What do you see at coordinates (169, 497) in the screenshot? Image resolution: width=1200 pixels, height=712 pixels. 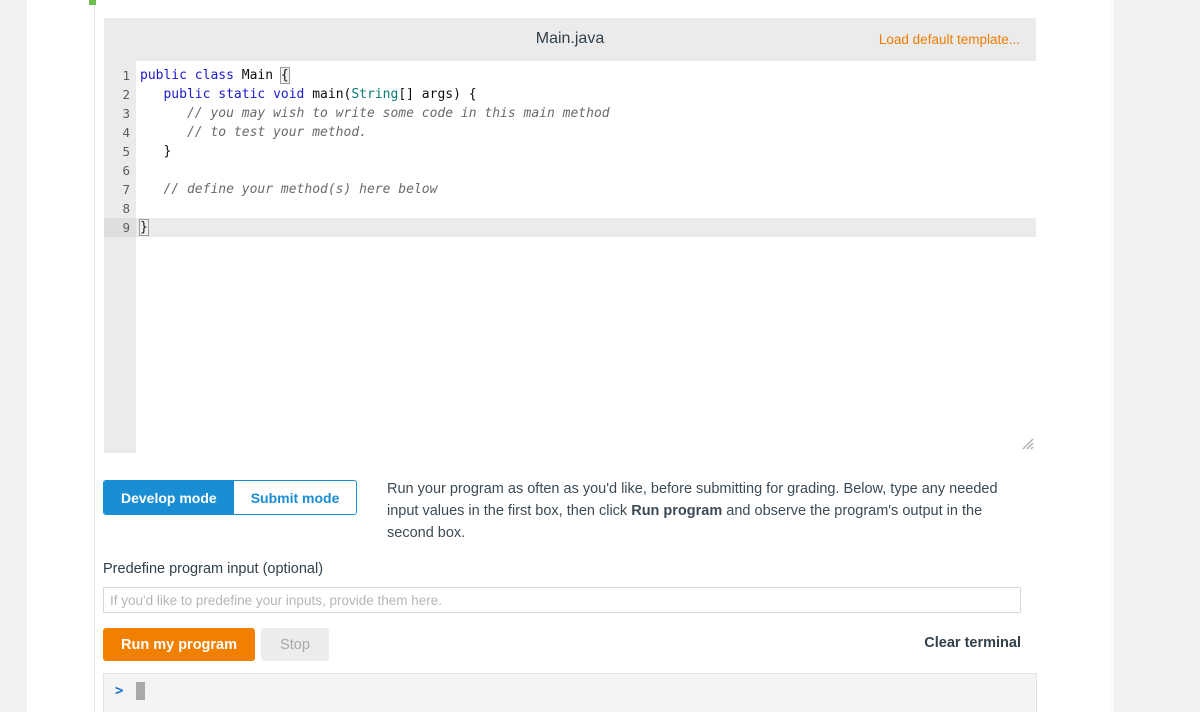 I see `tab-develop-mode: Develop mode` at bounding box center [169, 497].